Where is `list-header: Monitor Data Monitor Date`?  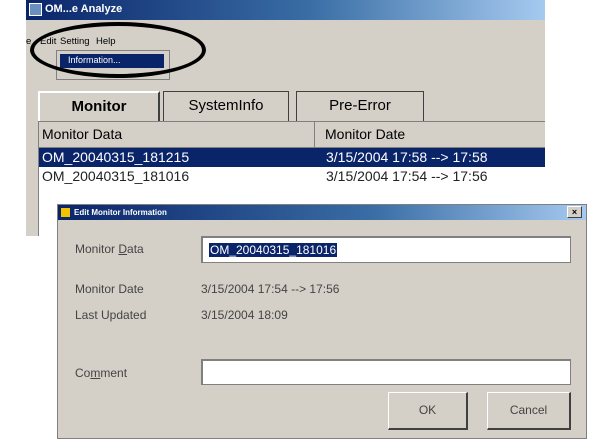
list-header: Monitor Data Monitor Date is located at coordinates (292, 135).